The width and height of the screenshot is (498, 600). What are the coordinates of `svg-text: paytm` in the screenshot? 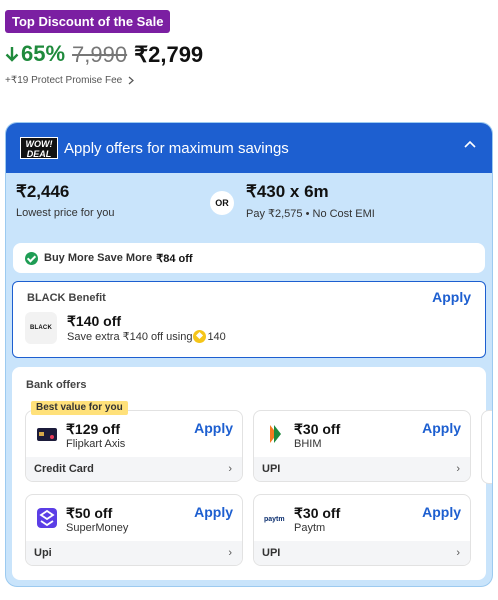 It's located at (274, 519).